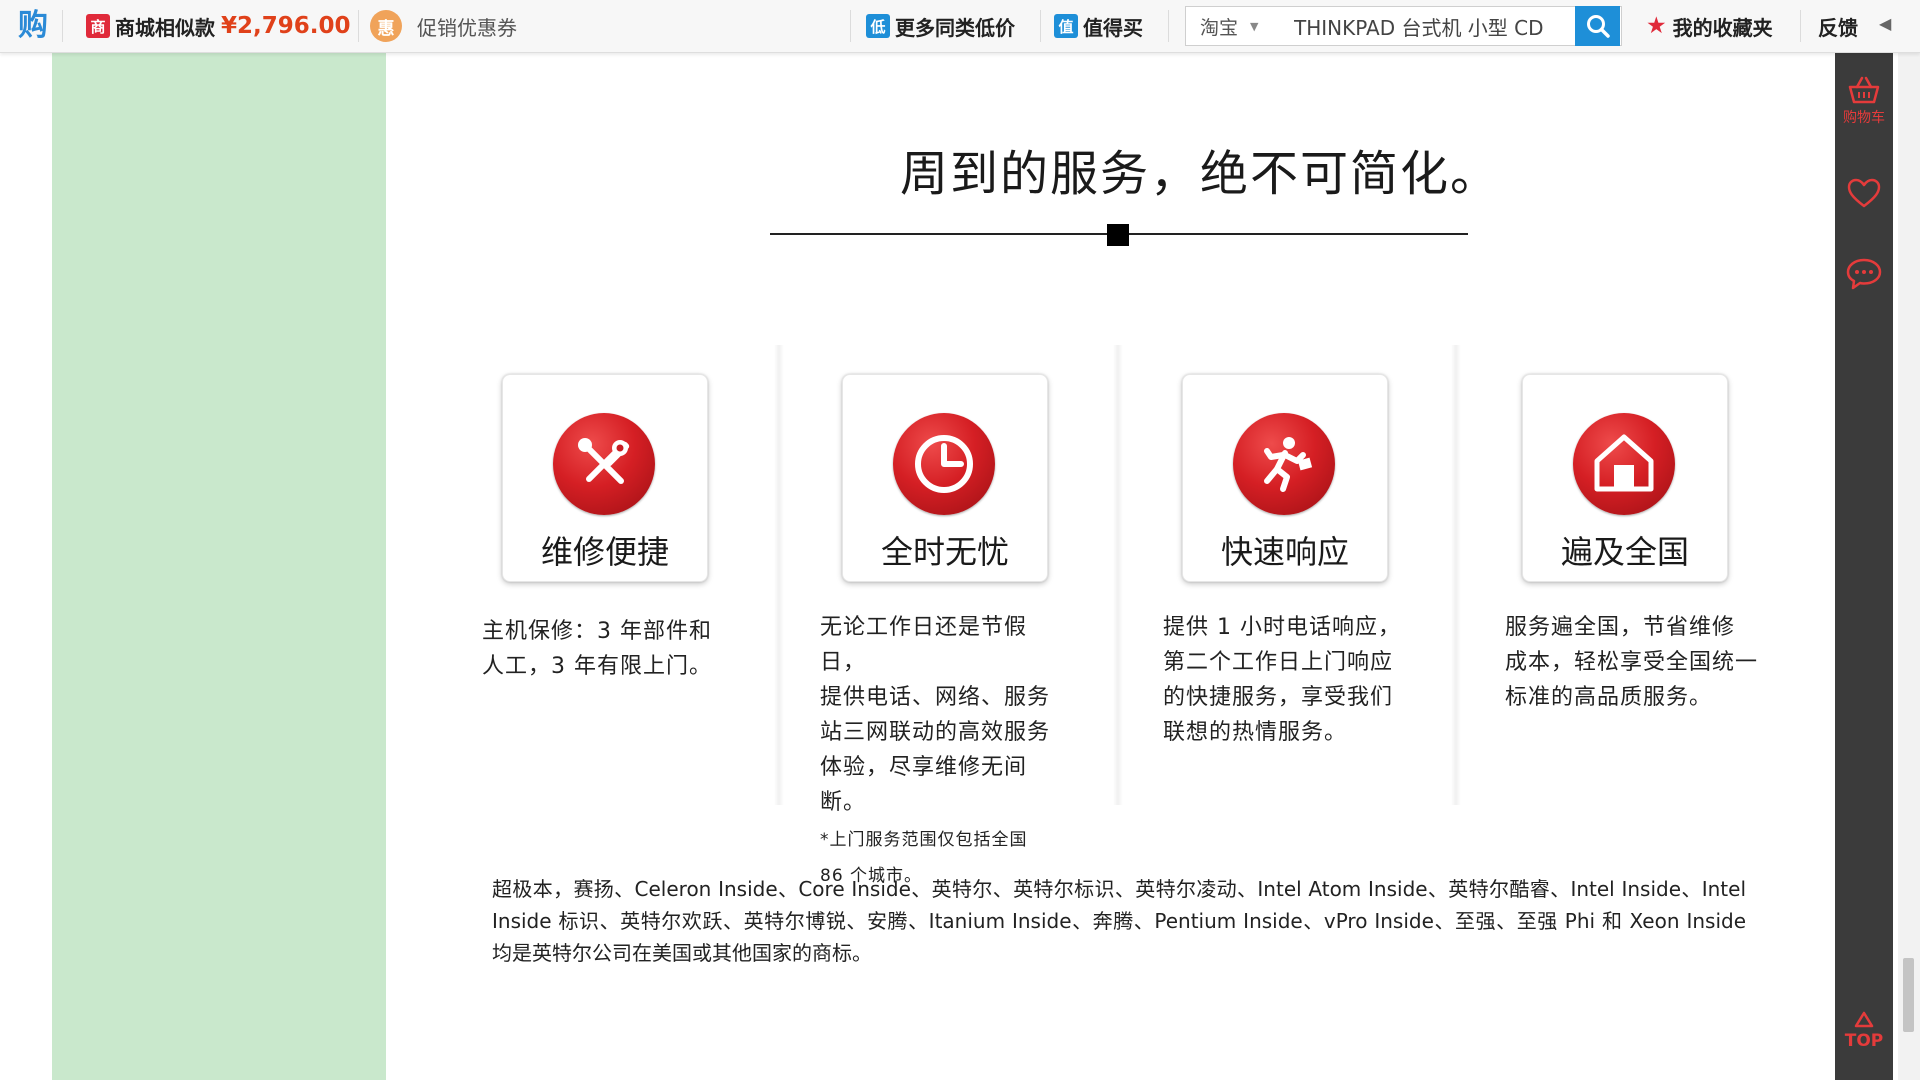  I want to click on tools-icon, so click(604, 464).